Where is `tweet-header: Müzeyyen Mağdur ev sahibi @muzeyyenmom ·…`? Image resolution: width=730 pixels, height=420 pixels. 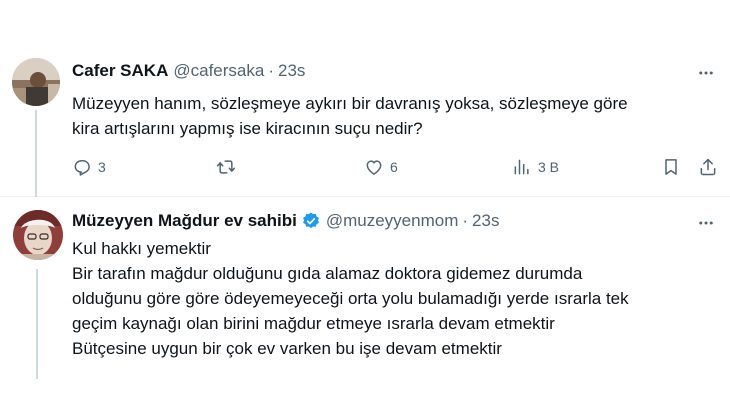 tweet-header: Müzeyyen Mağdur ev sahibi @muzeyyenmom ·… is located at coordinates (285, 221).